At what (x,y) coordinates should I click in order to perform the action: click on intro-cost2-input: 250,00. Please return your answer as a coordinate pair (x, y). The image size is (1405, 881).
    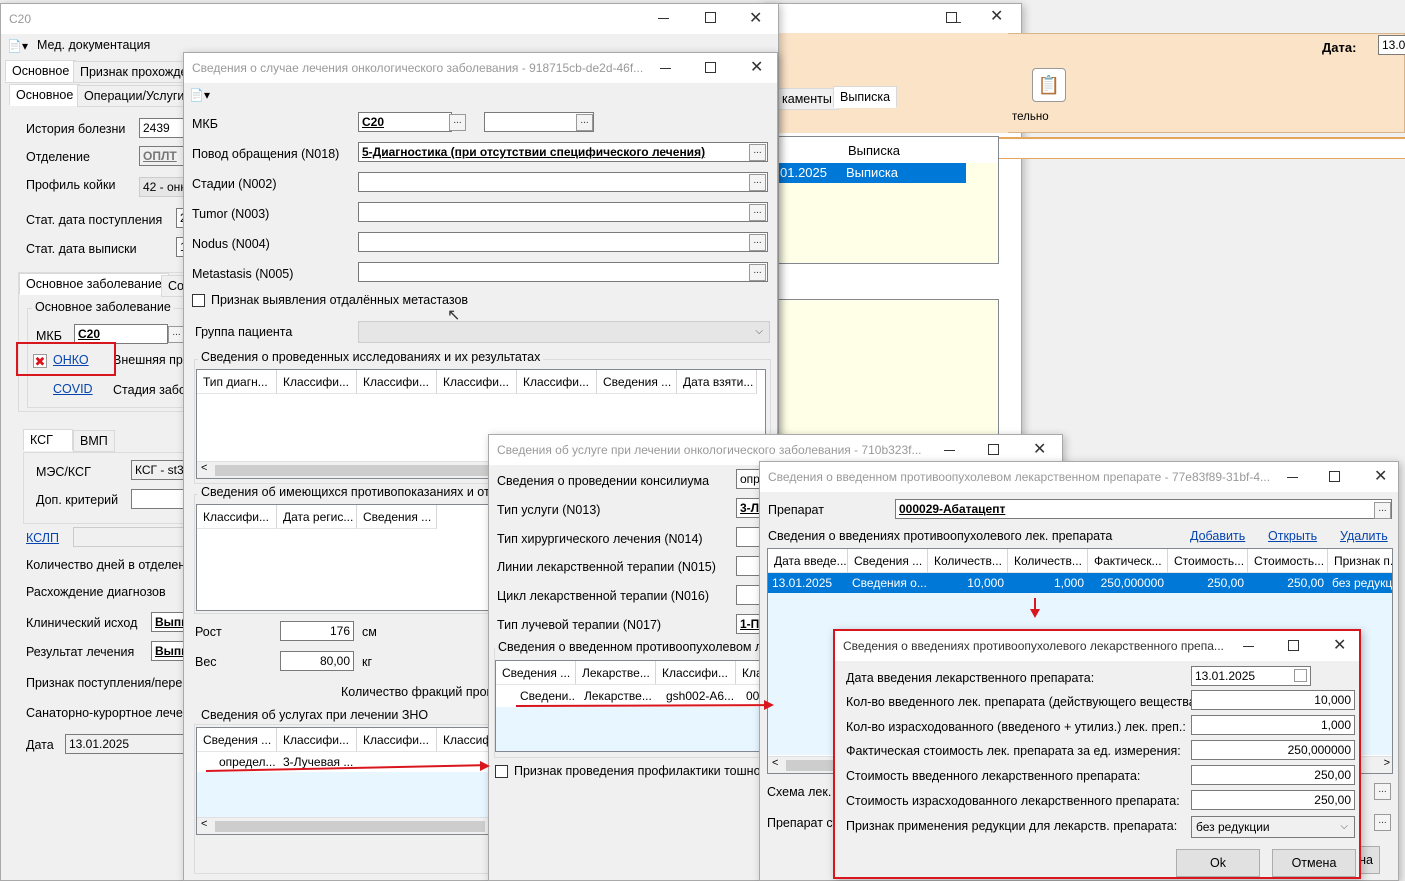
    Looking at the image, I should click on (1273, 800).